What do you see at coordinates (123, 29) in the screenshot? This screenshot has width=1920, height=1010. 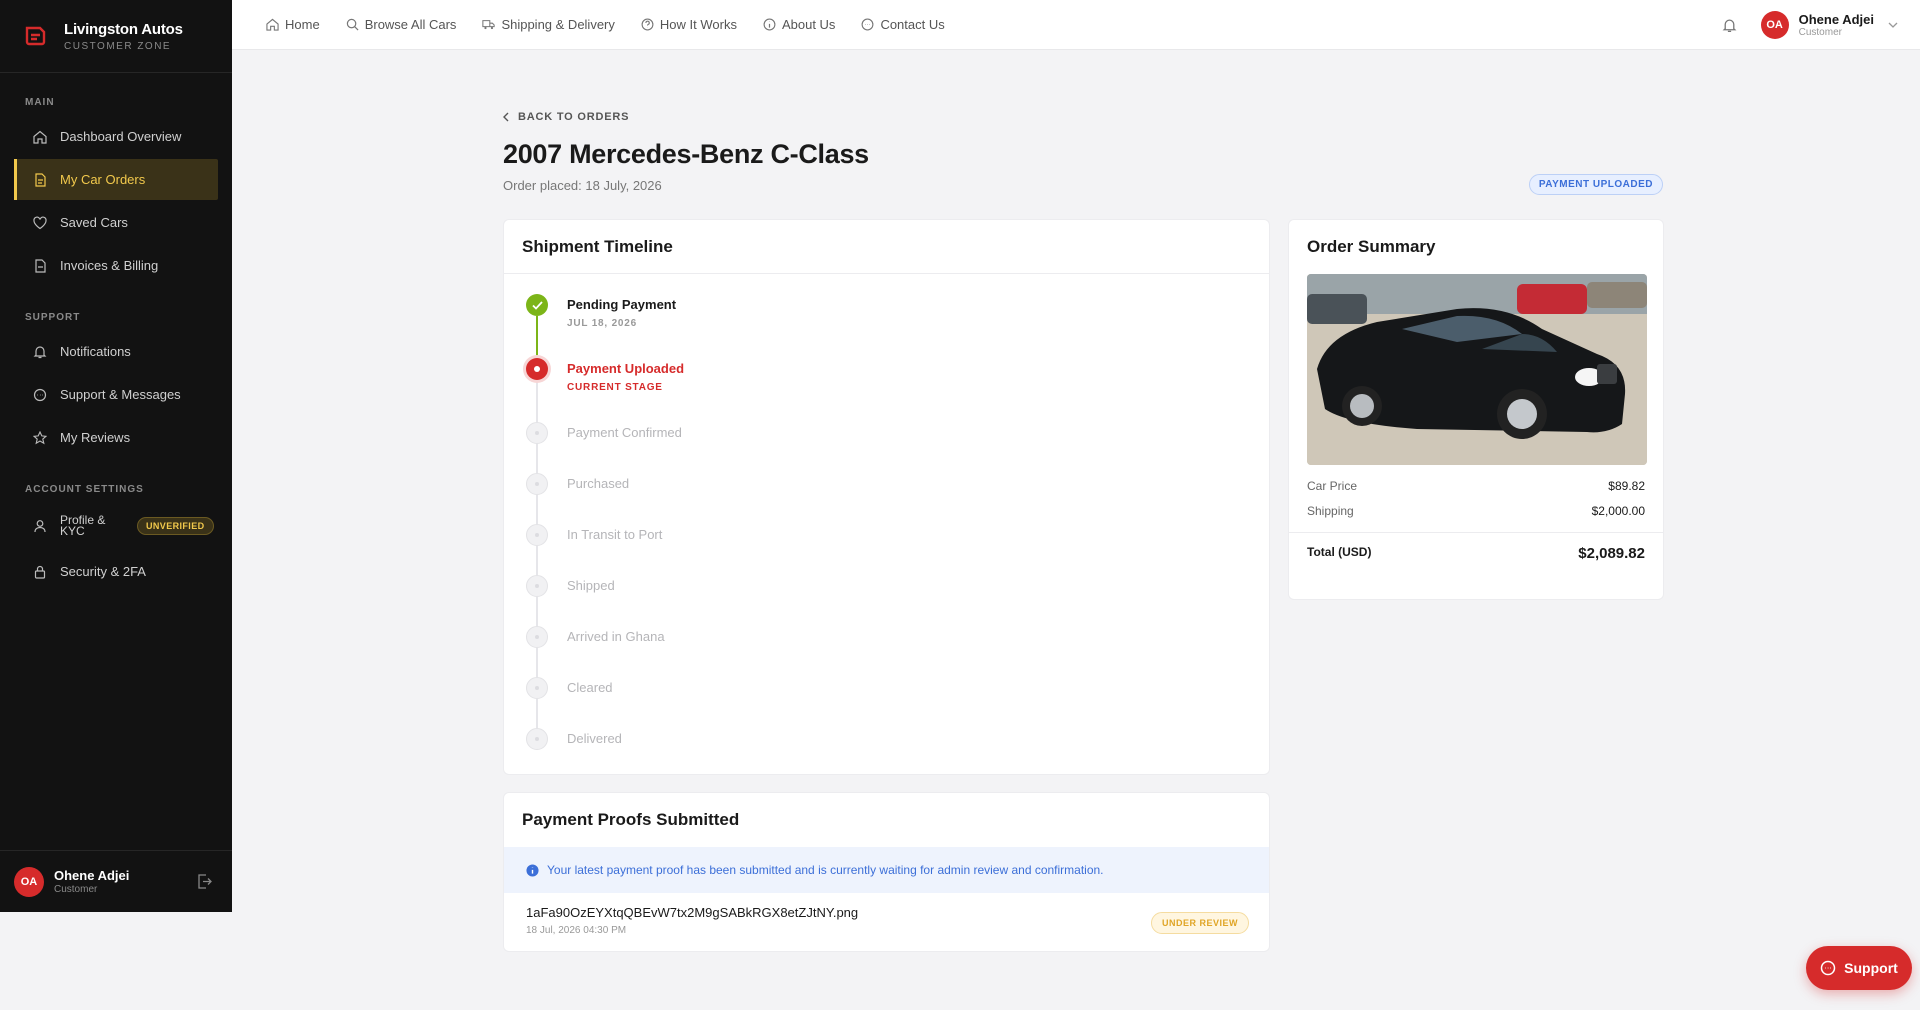 I see `brand-name: Livingston Autos` at bounding box center [123, 29].